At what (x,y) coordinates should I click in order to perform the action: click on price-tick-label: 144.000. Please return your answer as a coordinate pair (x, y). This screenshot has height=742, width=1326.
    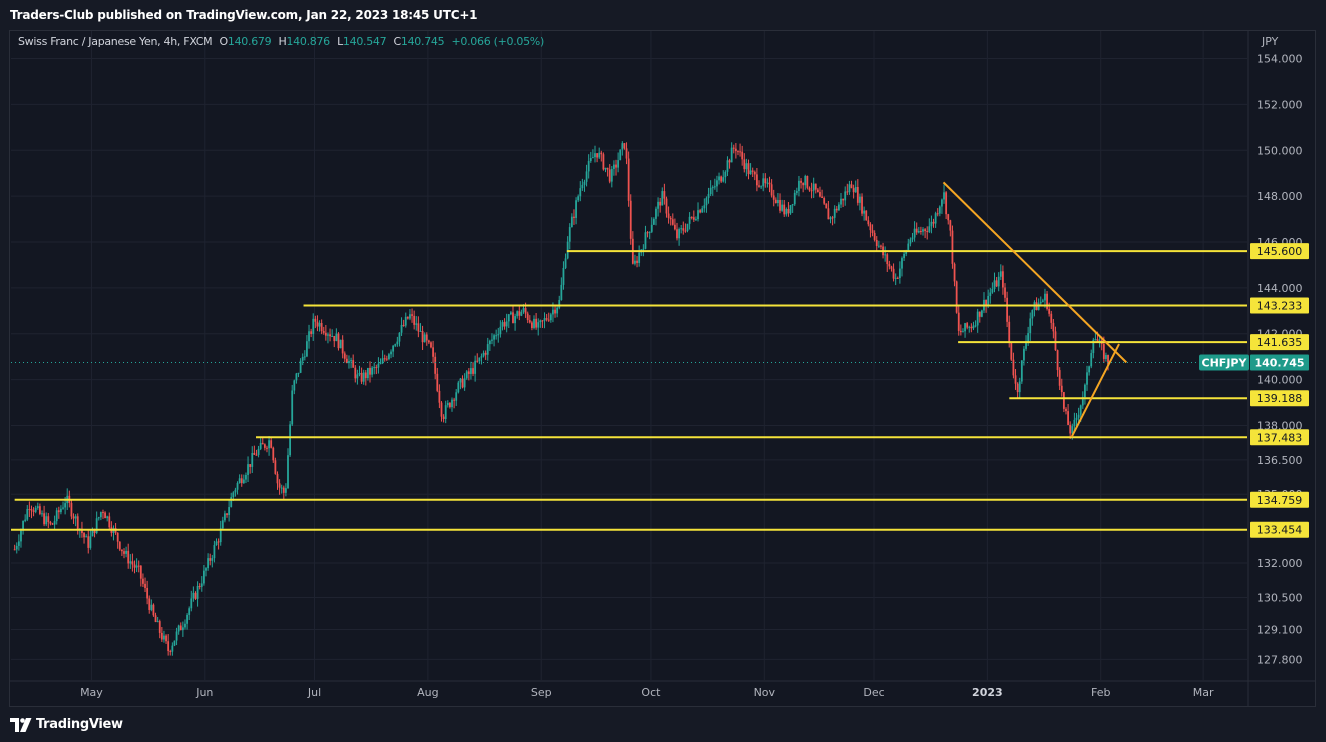
    Looking at the image, I should click on (1280, 288).